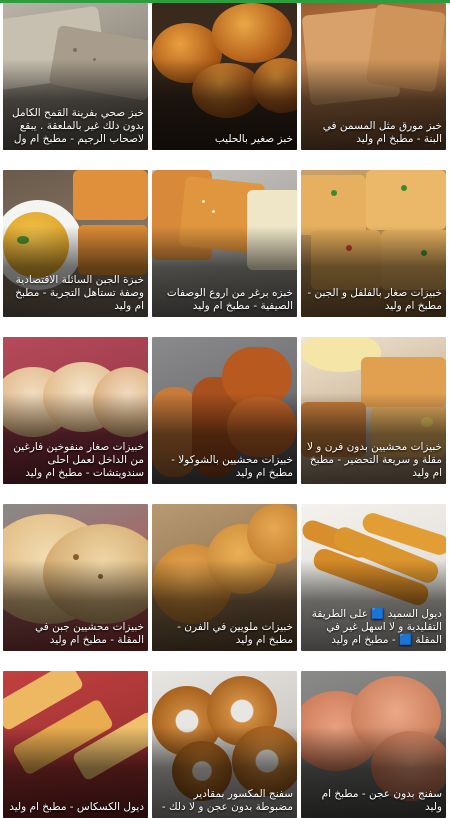  What do you see at coordinates (373, 744) in the screenshot?
I see `recipe-card: سفنج بدون عجن - مطبخ ام وليد` at bounding box center [373, 744].